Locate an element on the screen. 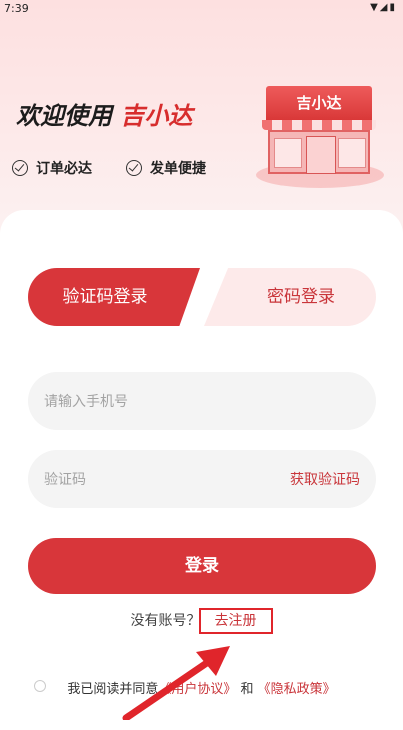  privacy-policy-link: 《隐私政策》 is located at coordinates (297, 689).